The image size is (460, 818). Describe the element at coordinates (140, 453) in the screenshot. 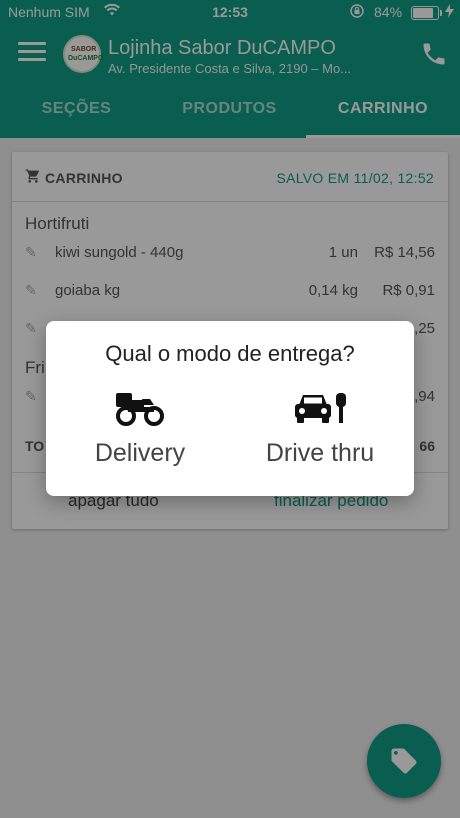

I see `delivery-label: Delivery` at that location.